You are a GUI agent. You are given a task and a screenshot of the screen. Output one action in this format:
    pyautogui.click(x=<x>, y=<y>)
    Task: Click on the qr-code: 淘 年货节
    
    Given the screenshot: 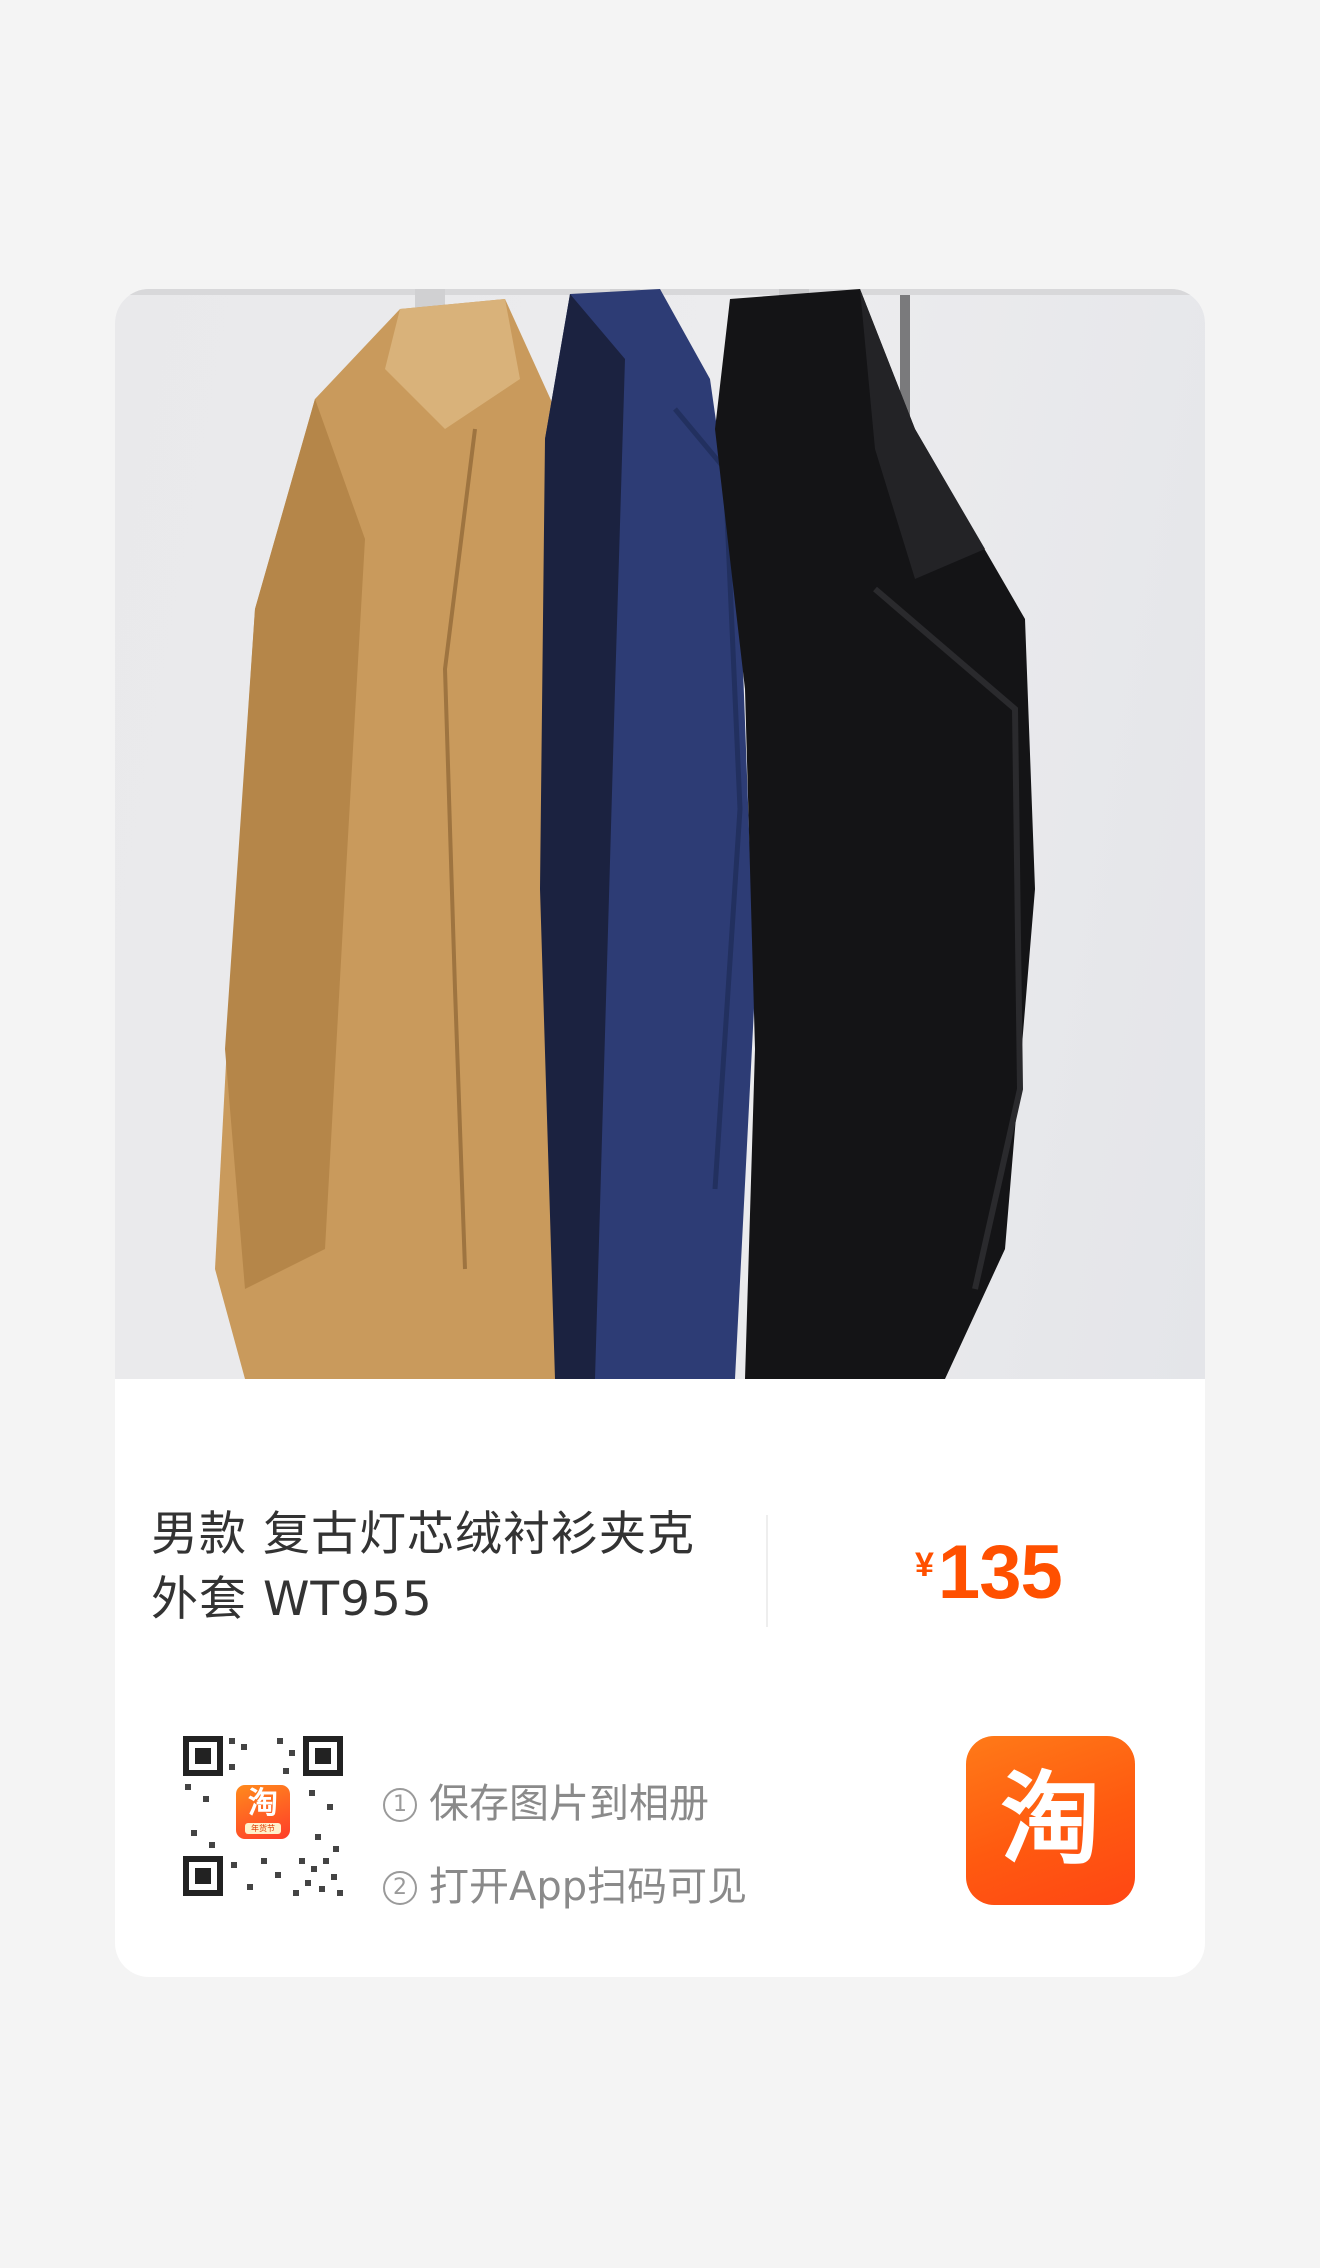 What is the action you would take?
    pyautogui.click(x=263, y=1816)
    